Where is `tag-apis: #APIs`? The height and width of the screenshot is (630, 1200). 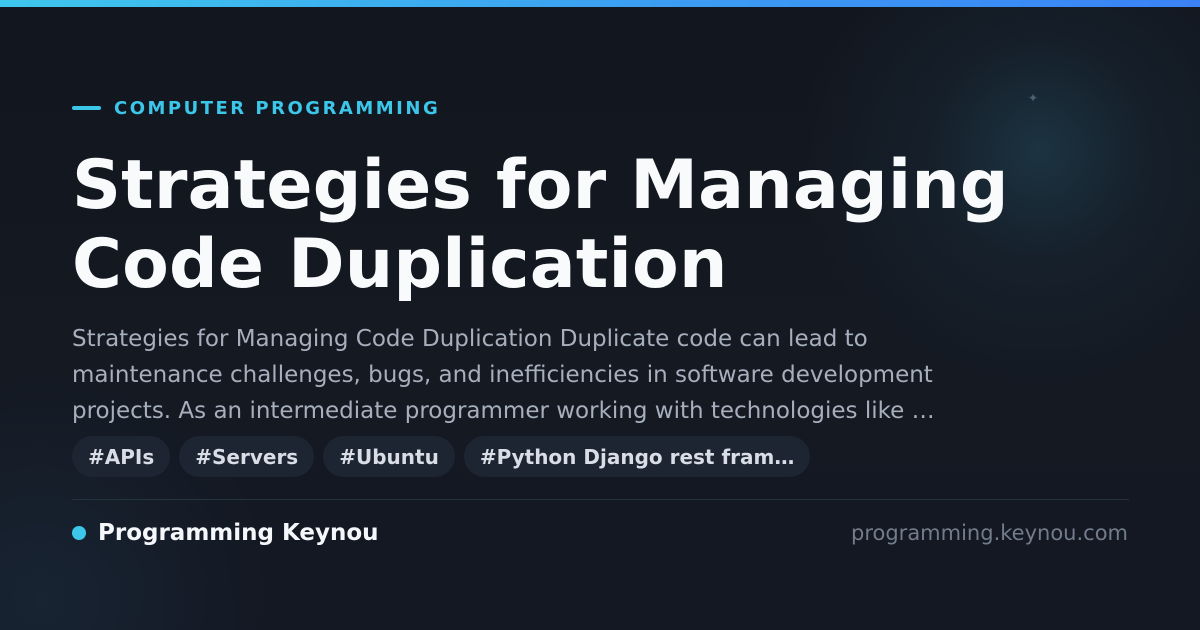
tag-apis: #APIs is located at coordinates (121, 456).